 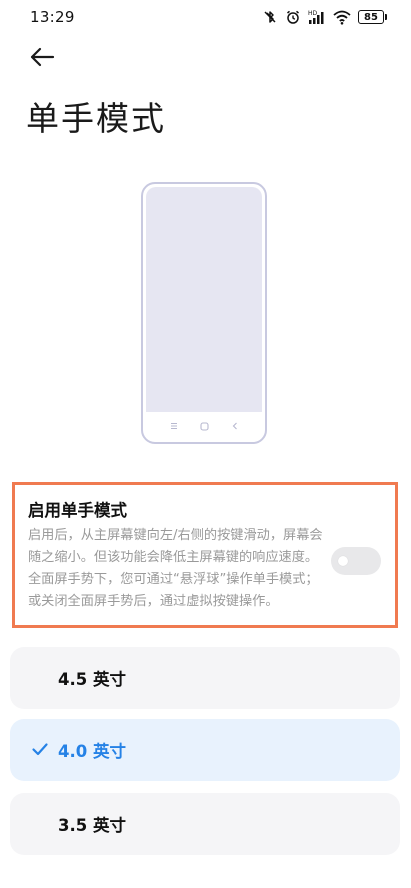 I want to click on arrow-left-icon, so click(x=42, y=57).